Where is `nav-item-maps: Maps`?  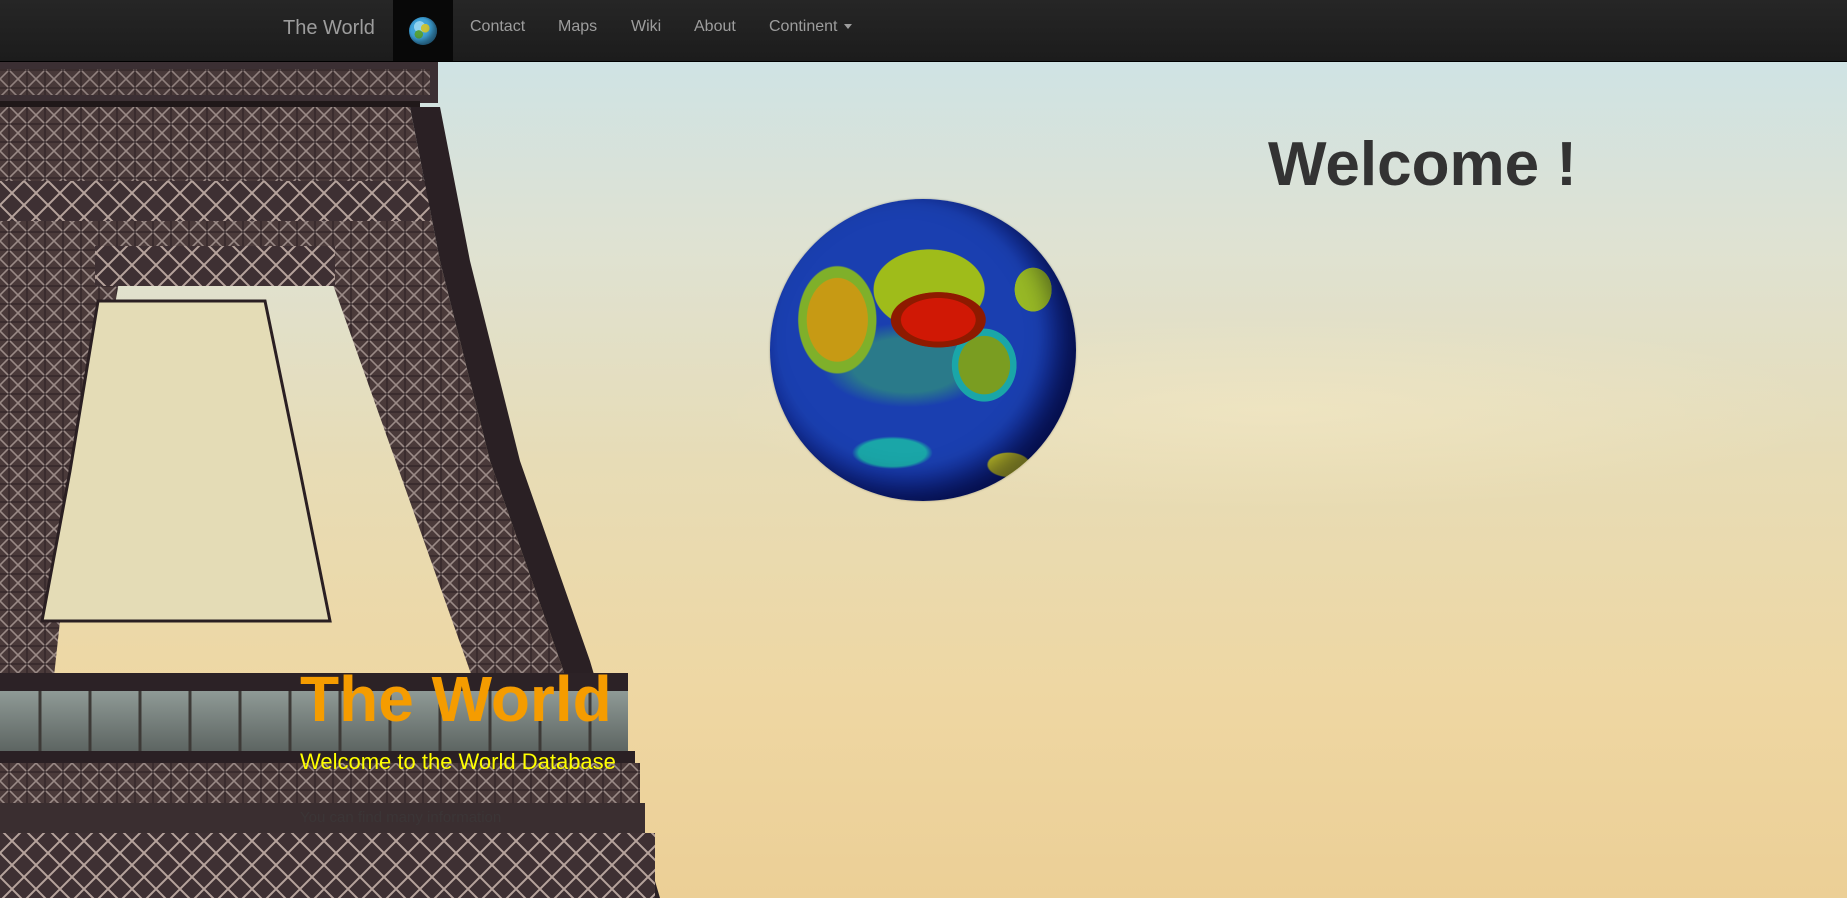
nav-item-maps: Maps is located at coordinates (577, 27).